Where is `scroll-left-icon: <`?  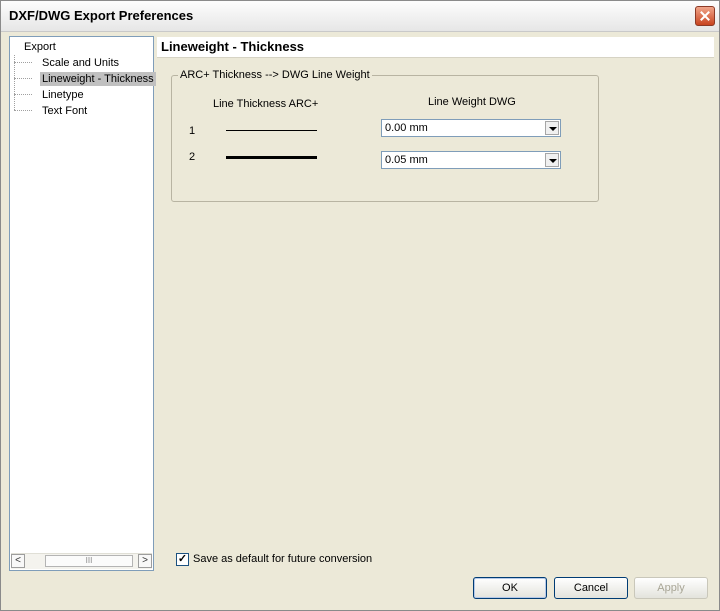 scroll-left-icon: < is located at coordinates (18, 561).